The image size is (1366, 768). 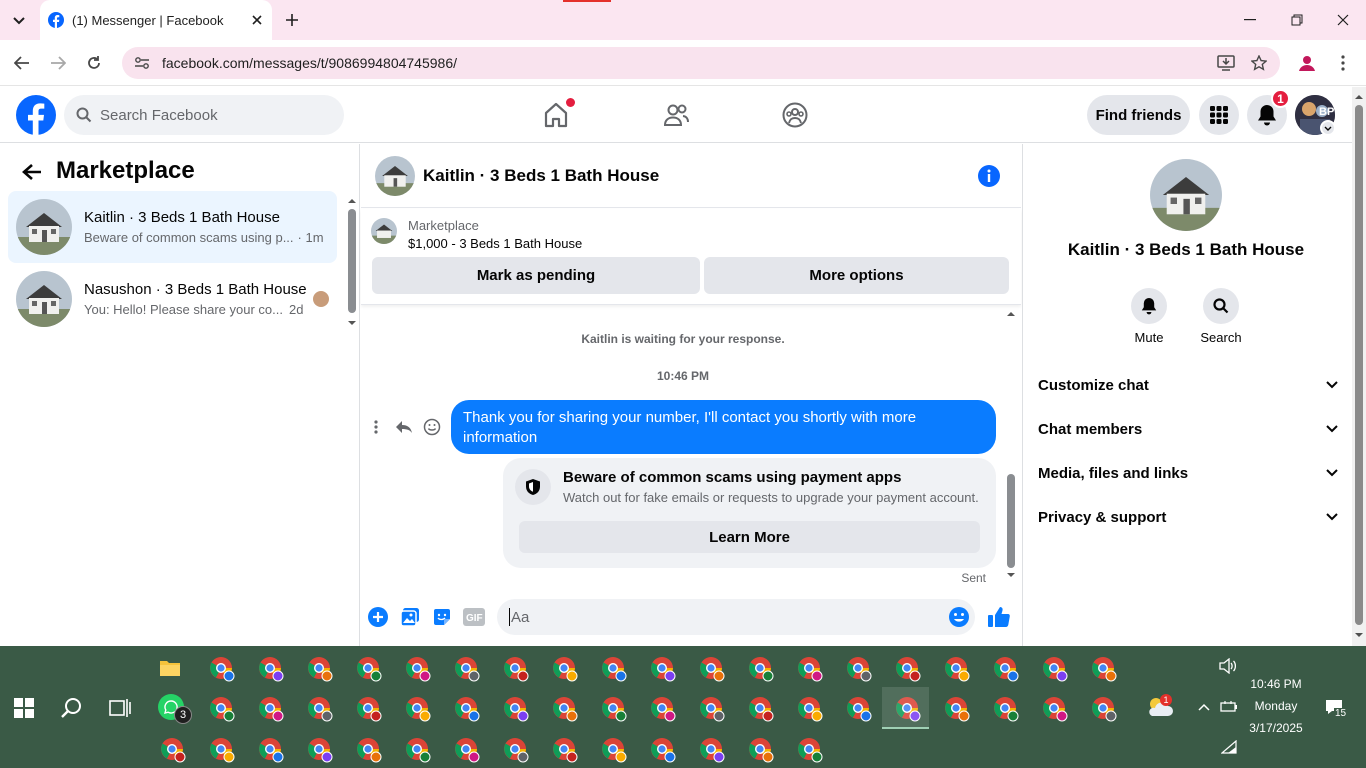 What do you see at coordinates (541, 176) in the screenshot?
I see `chat-title: Kaitlin · 3 Beds 1 Bath House` at bounding box center [541, 176].